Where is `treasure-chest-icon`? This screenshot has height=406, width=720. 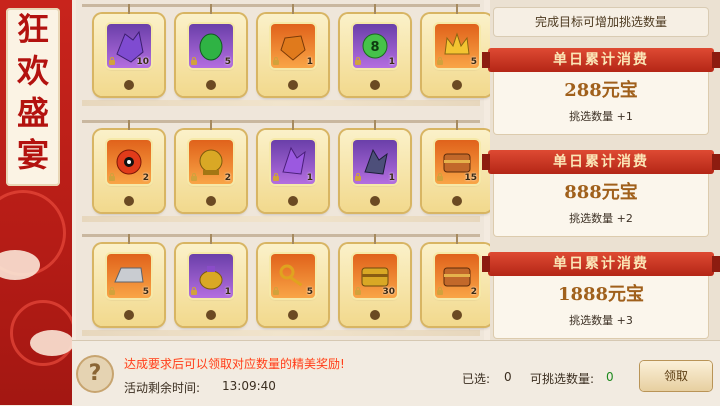
treasure-chest-icon is located at coordinates (457, 277).